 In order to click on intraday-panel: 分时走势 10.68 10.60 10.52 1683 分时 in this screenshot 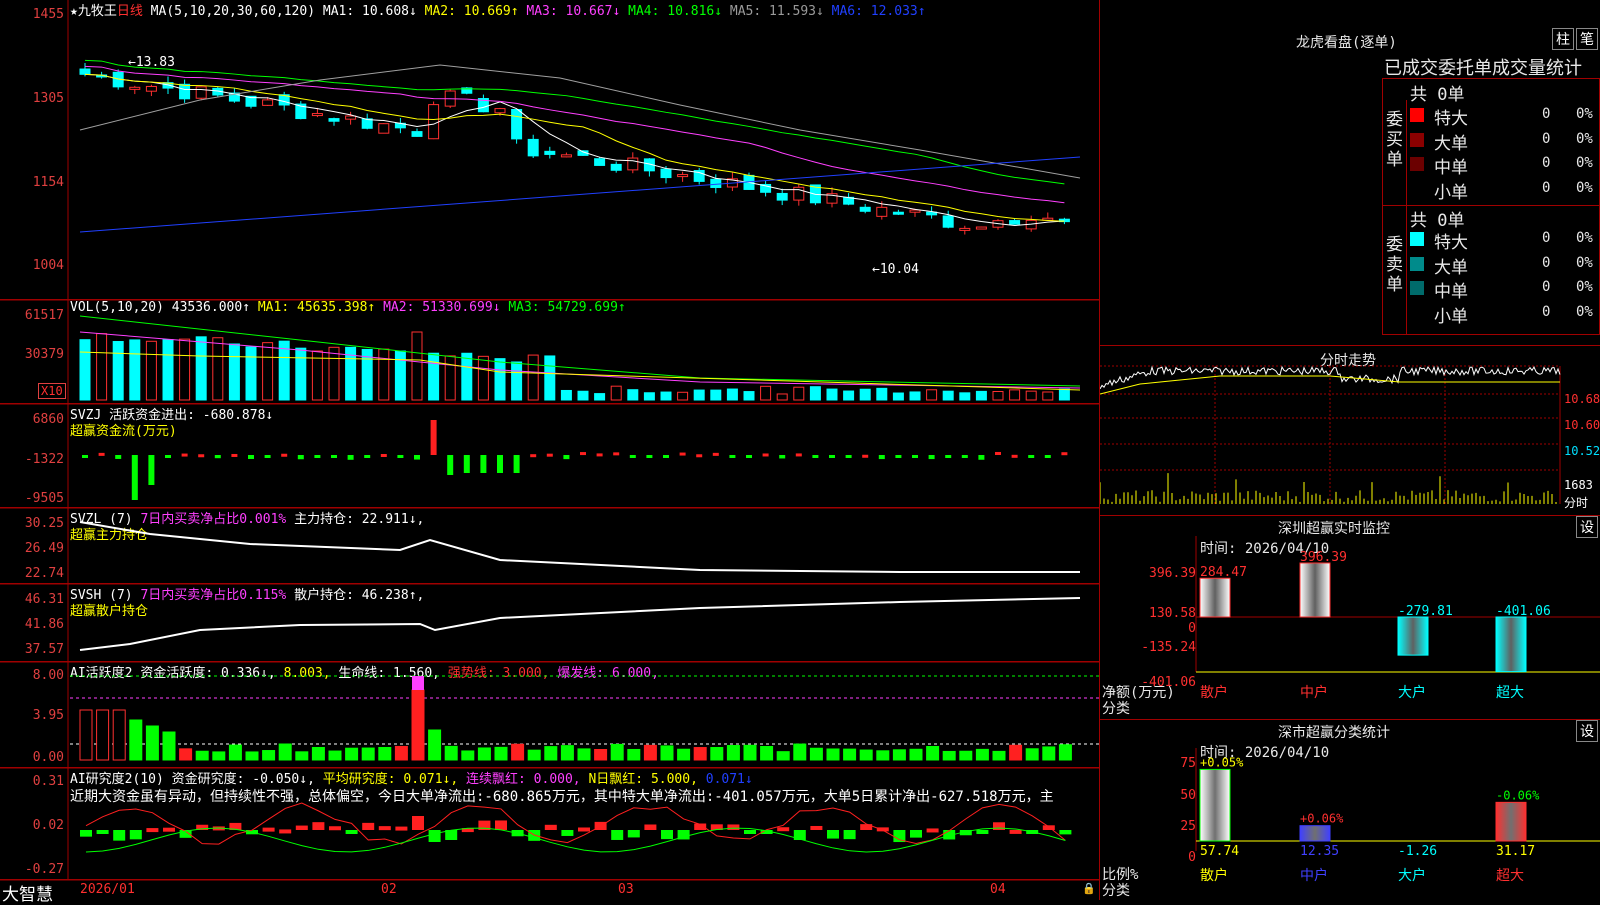, I will do `click(1350, 430)`.